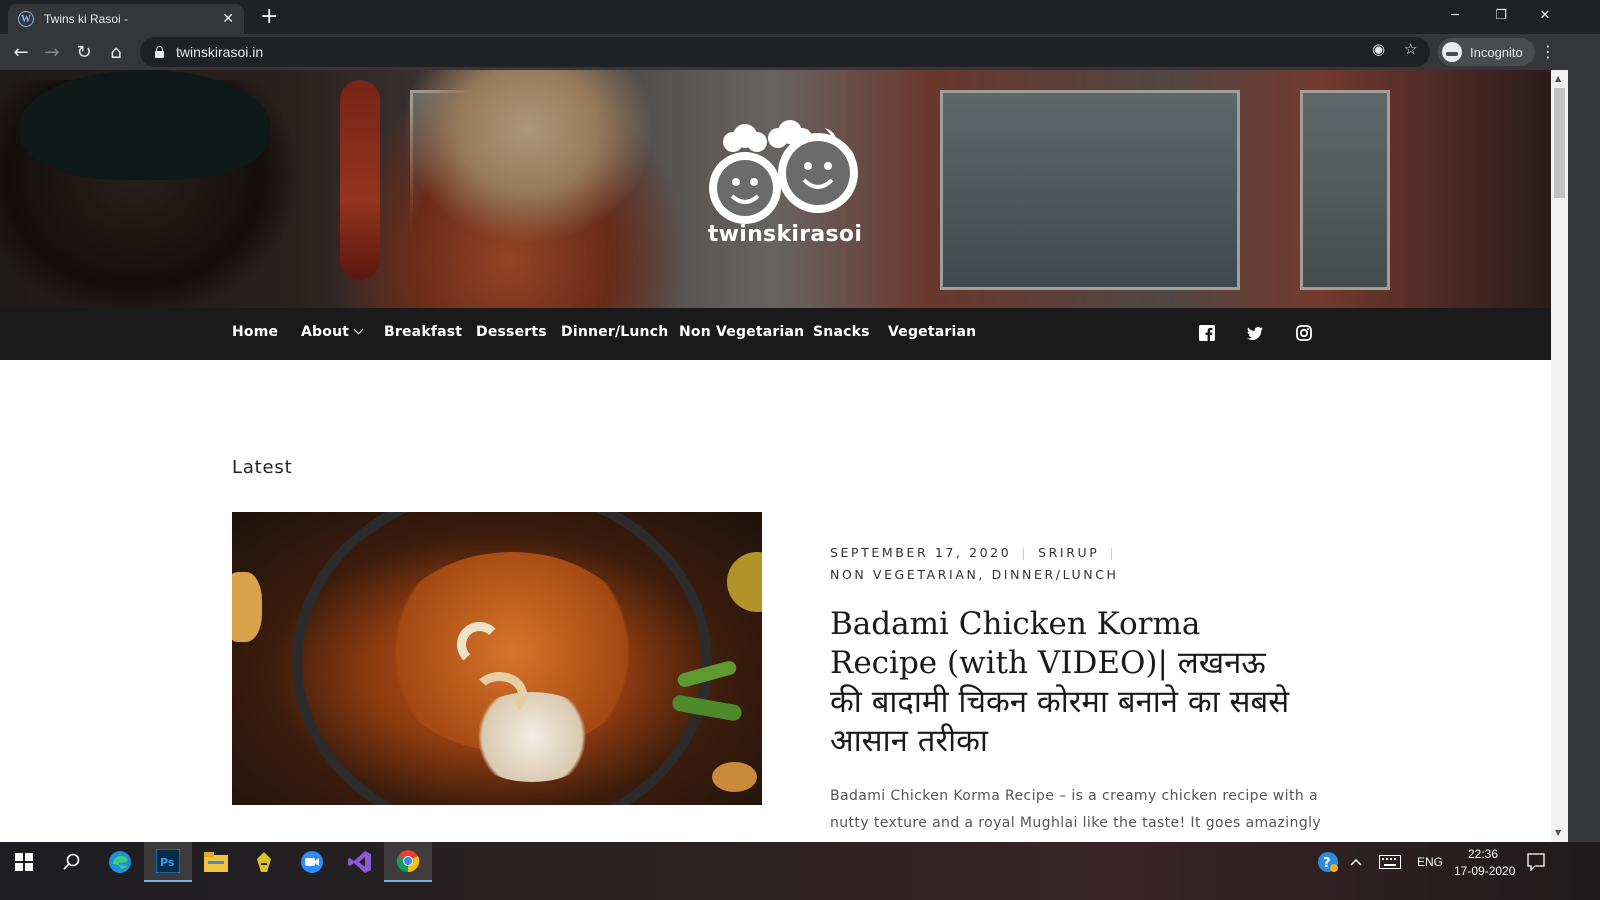 The width and height of the screenshot is (1600, 900). I want to click on facebook-icon, so click(1207, 333).